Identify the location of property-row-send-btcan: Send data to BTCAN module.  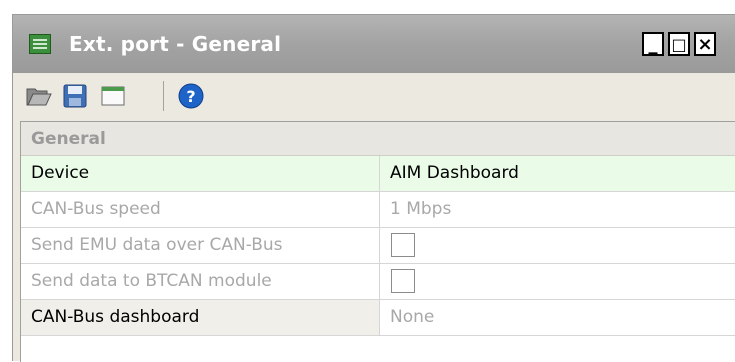
(378, 282).